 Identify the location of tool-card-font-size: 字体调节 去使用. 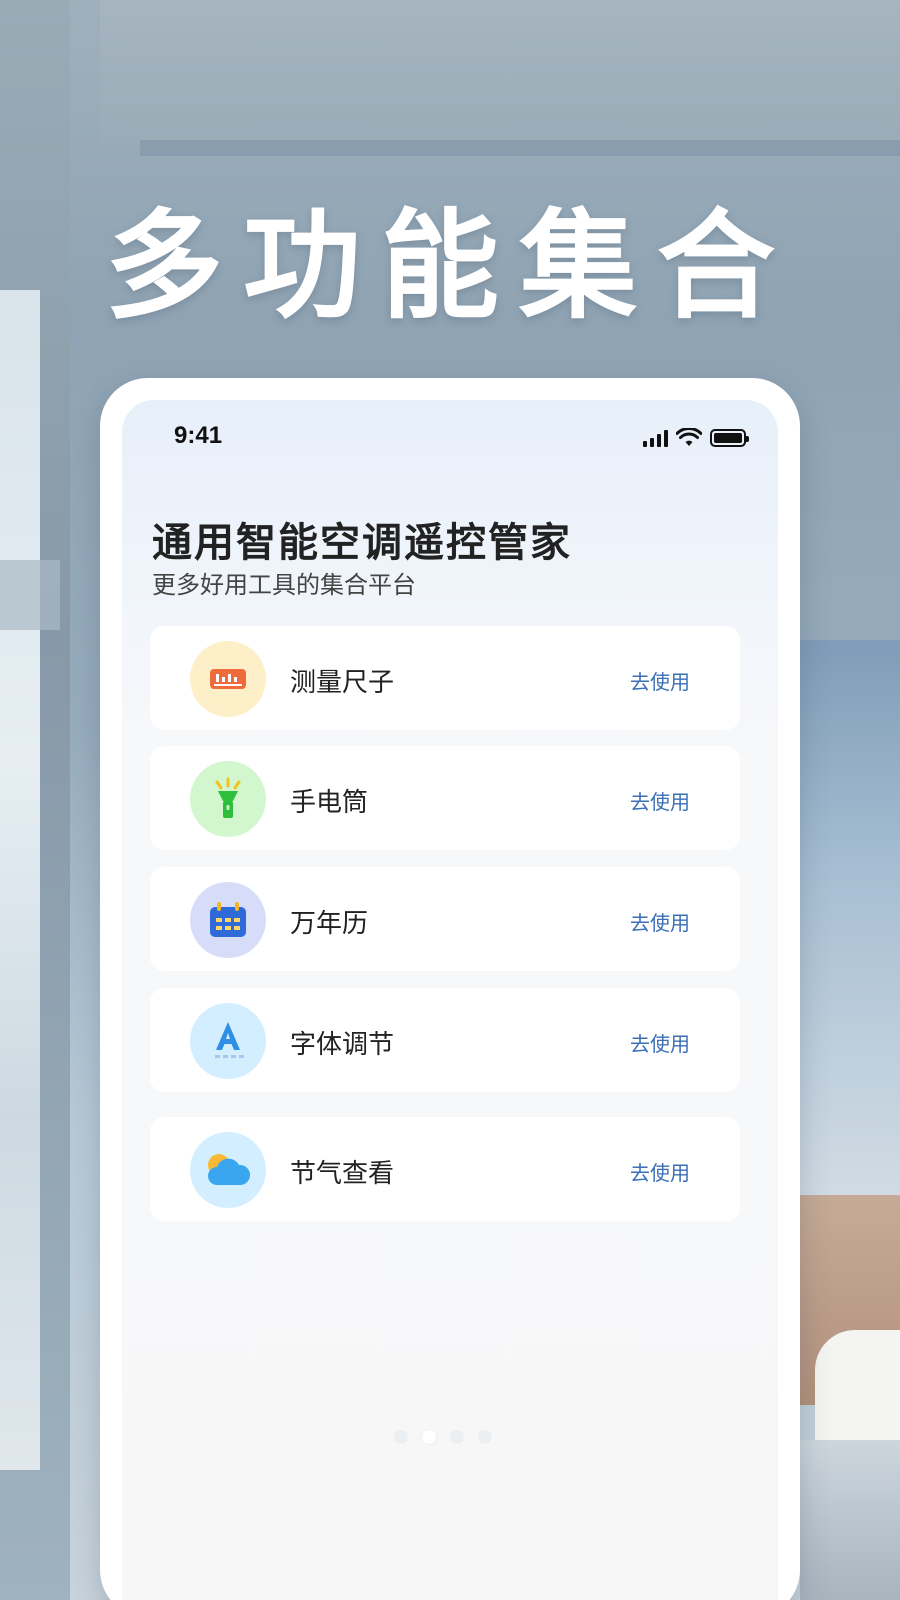
(445, 1040).